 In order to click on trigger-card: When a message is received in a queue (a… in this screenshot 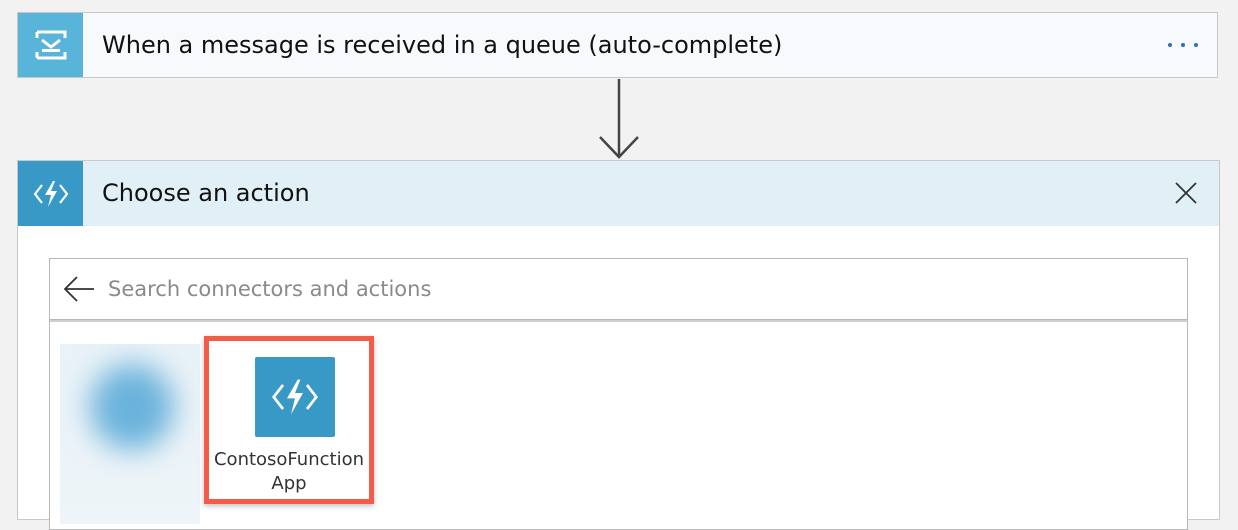, I will do `click(617, 45)`.